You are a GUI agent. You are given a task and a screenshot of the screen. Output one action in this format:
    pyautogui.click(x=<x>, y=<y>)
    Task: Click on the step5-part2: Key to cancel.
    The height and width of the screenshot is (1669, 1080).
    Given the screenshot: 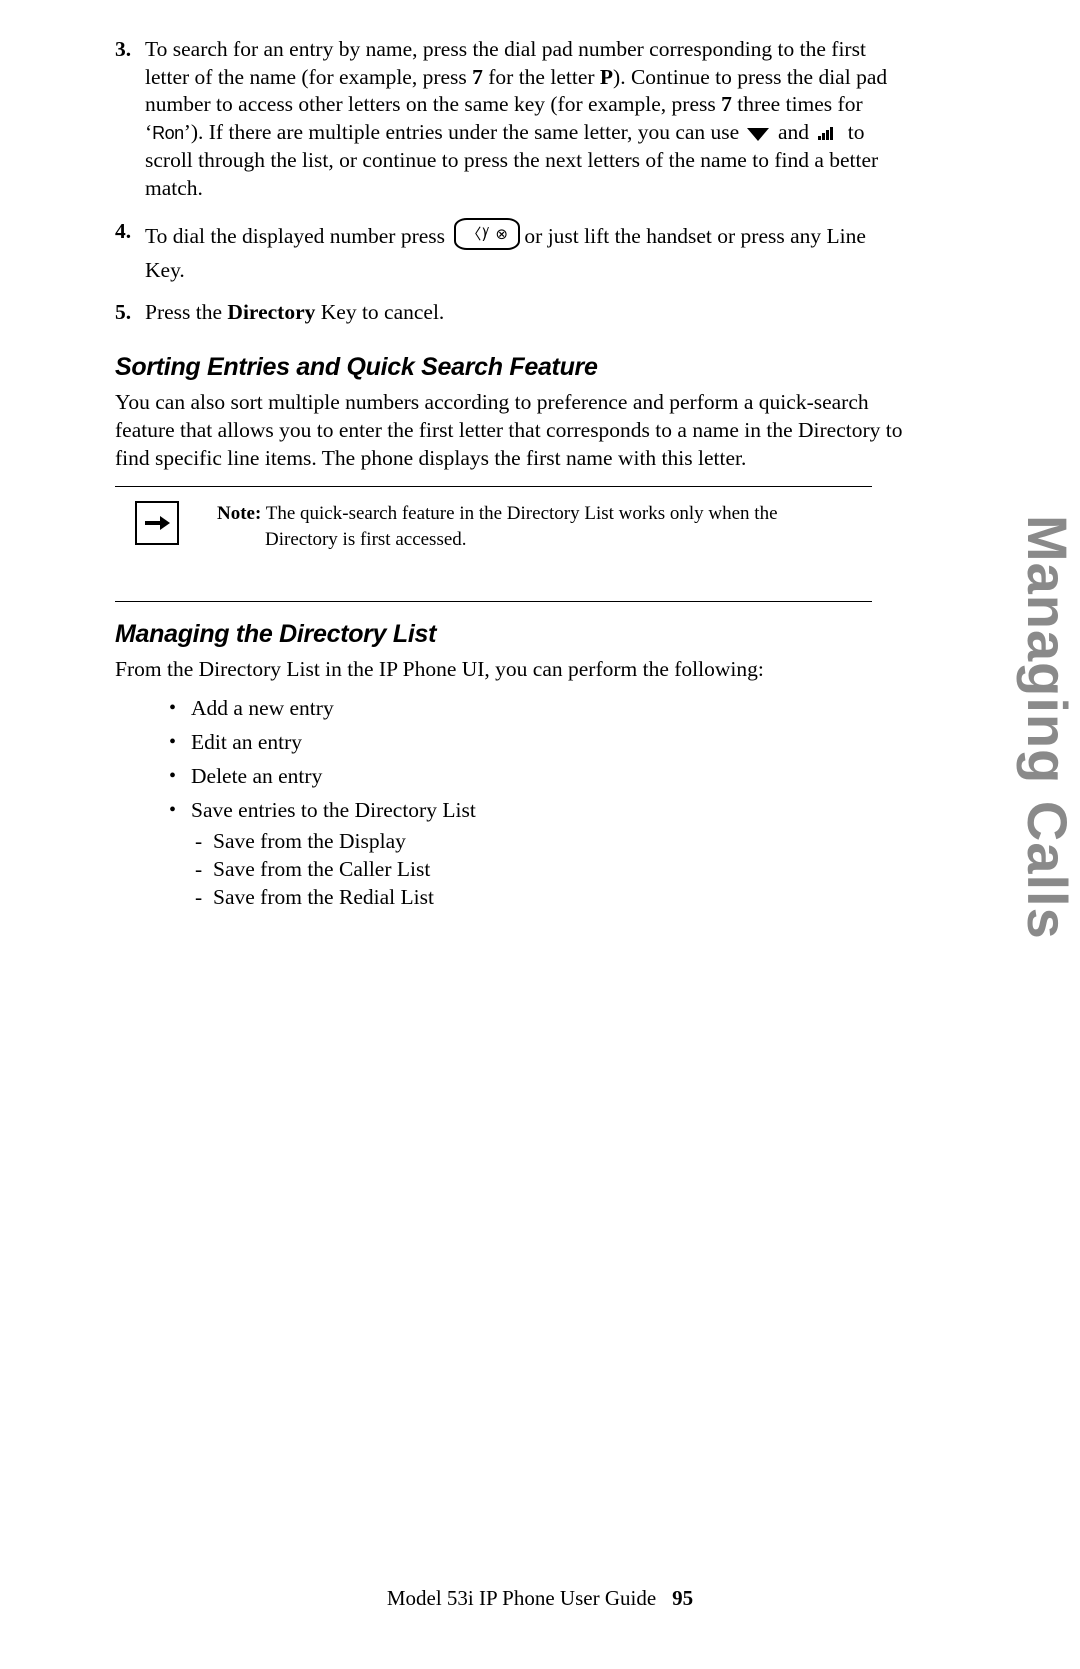 What is the action you would take?
    pyautogui.click(x=380, y=312)
    